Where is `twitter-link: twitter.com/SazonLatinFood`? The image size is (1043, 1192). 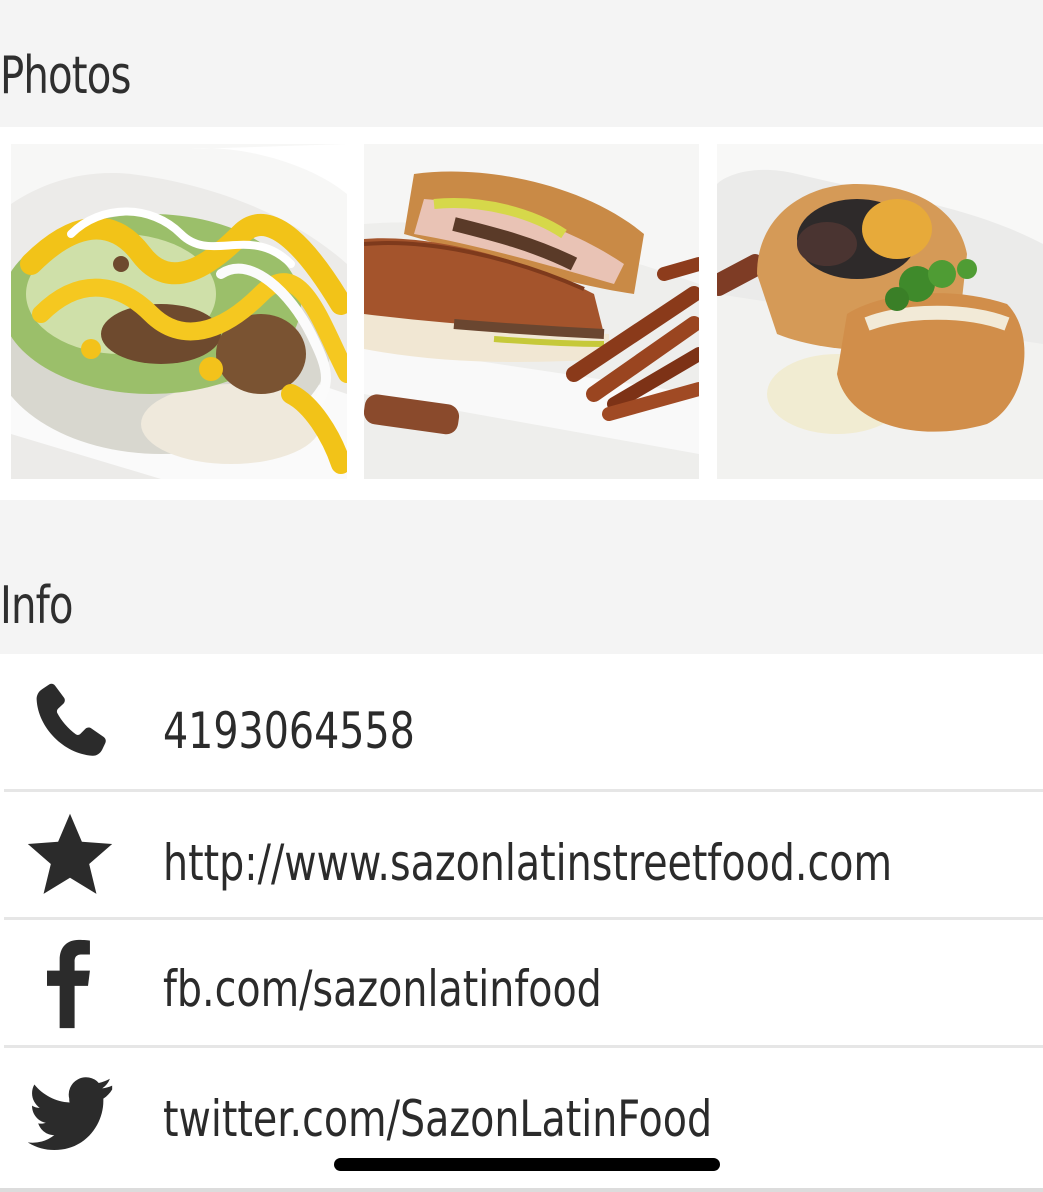 twitter-link: twitter.com/SazonLatinFood is located at coordinates (438, 1119).